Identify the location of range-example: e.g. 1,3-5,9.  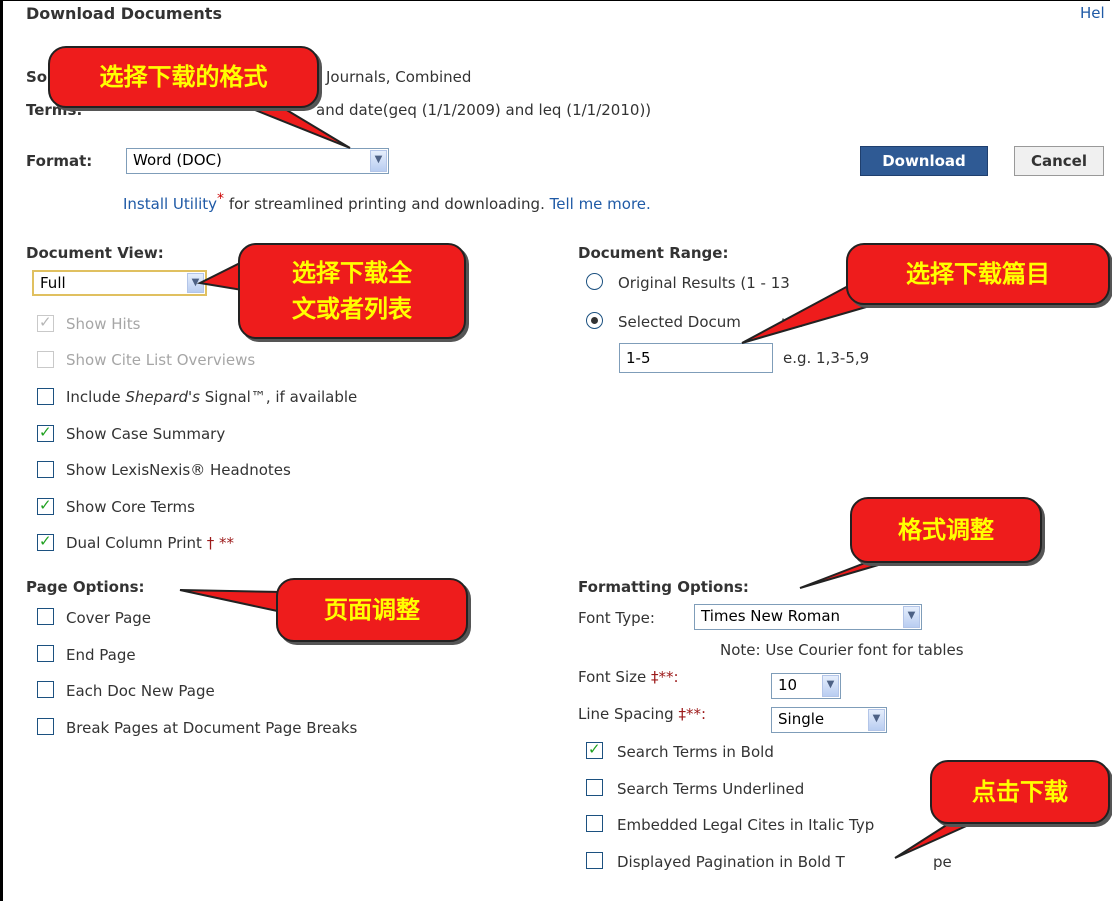
(826, 358).